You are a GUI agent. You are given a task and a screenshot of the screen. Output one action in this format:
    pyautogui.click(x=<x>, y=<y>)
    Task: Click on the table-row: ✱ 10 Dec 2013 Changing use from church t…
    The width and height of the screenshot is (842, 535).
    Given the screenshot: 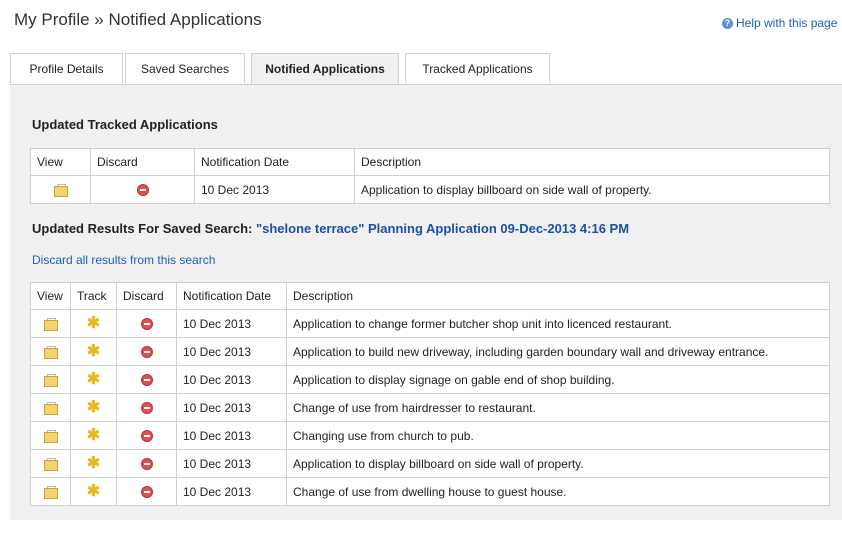 What is the action you would take?
    pyautogui.click(x=430, y=435)
    